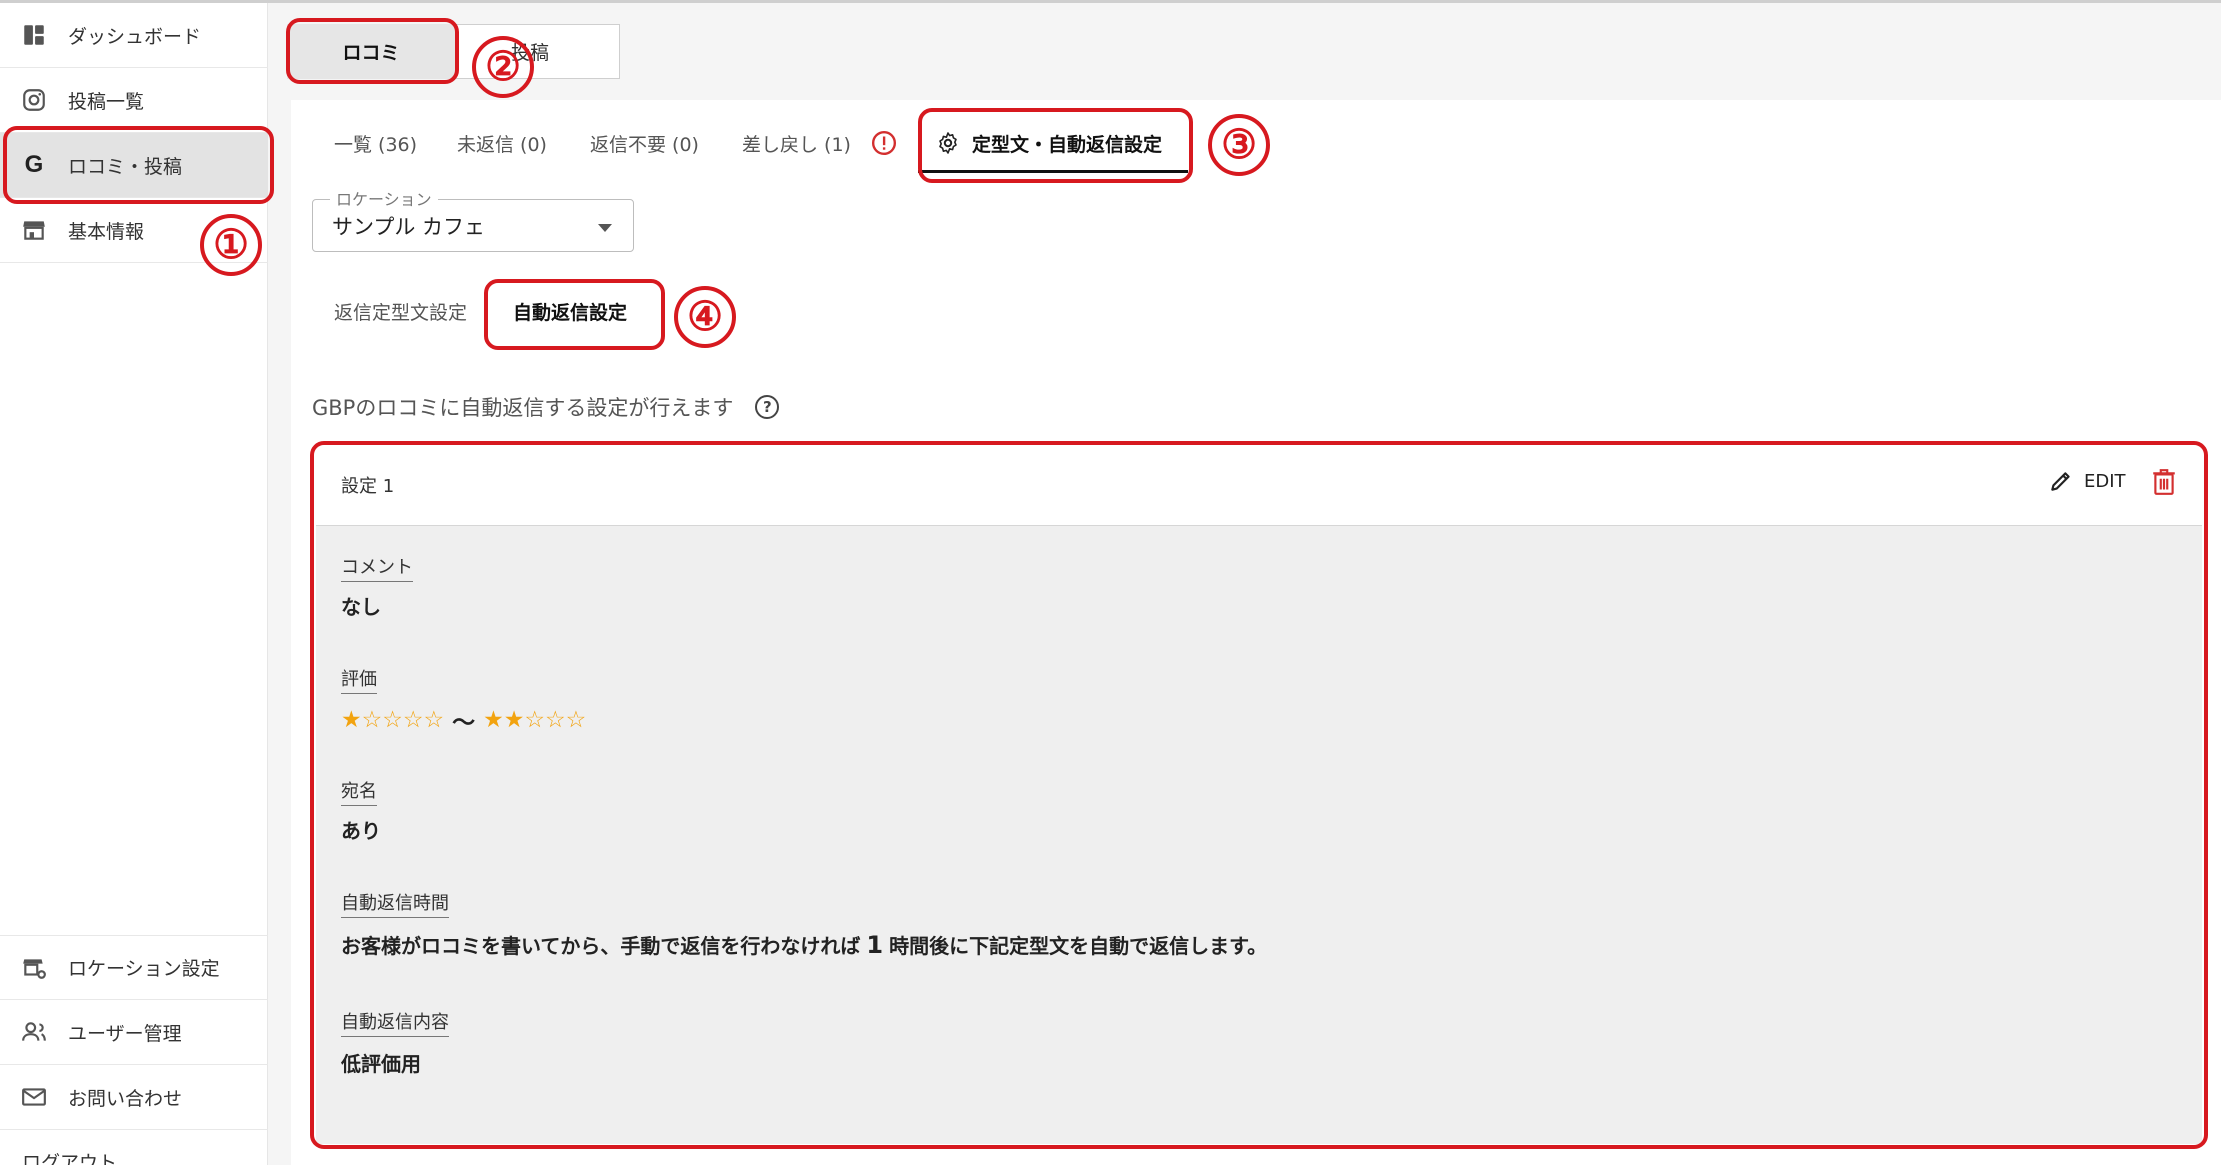 The width and height of the screenshot is (2221, 1165). Describe the element at coordinates (231, 245) in the screenshot. I see `annotation-number-1: ①` at that location.